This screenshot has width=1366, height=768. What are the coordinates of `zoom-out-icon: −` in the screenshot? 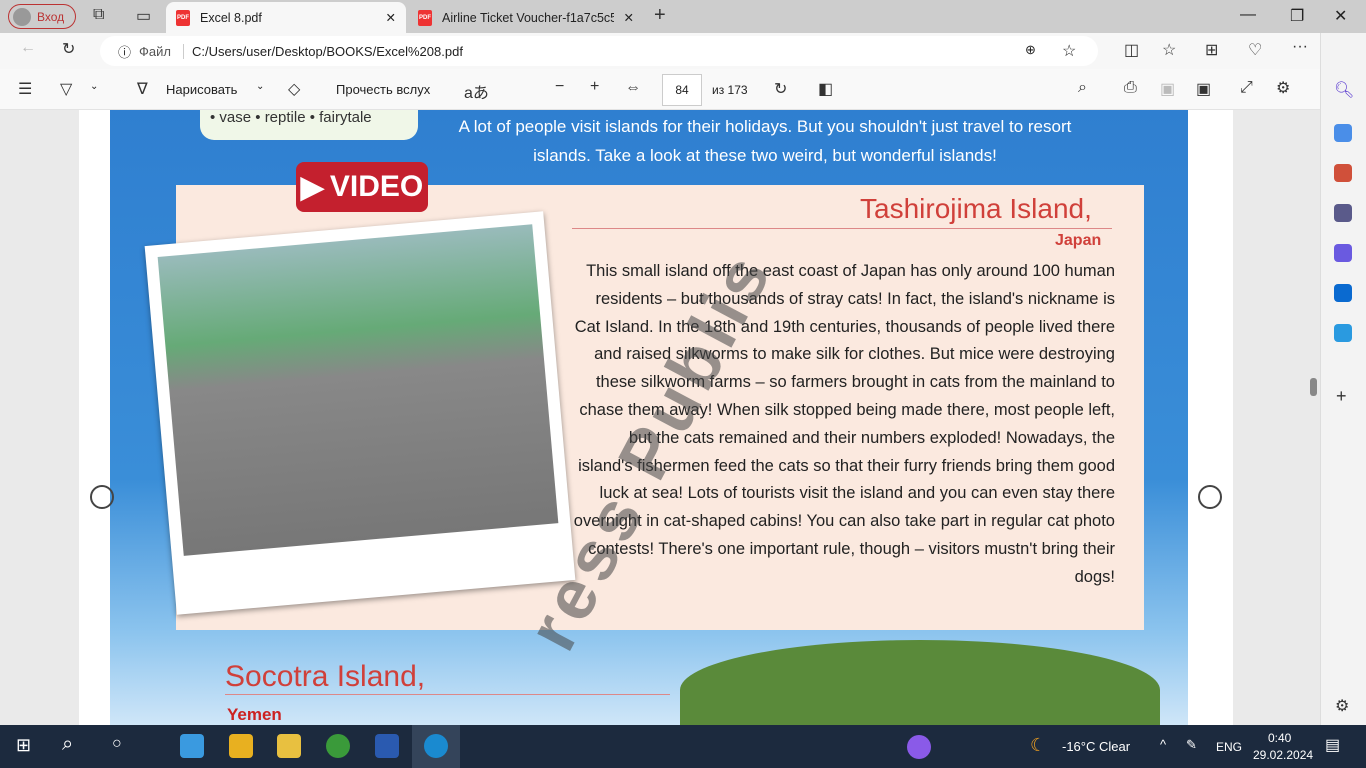 It's located at (559, 87).